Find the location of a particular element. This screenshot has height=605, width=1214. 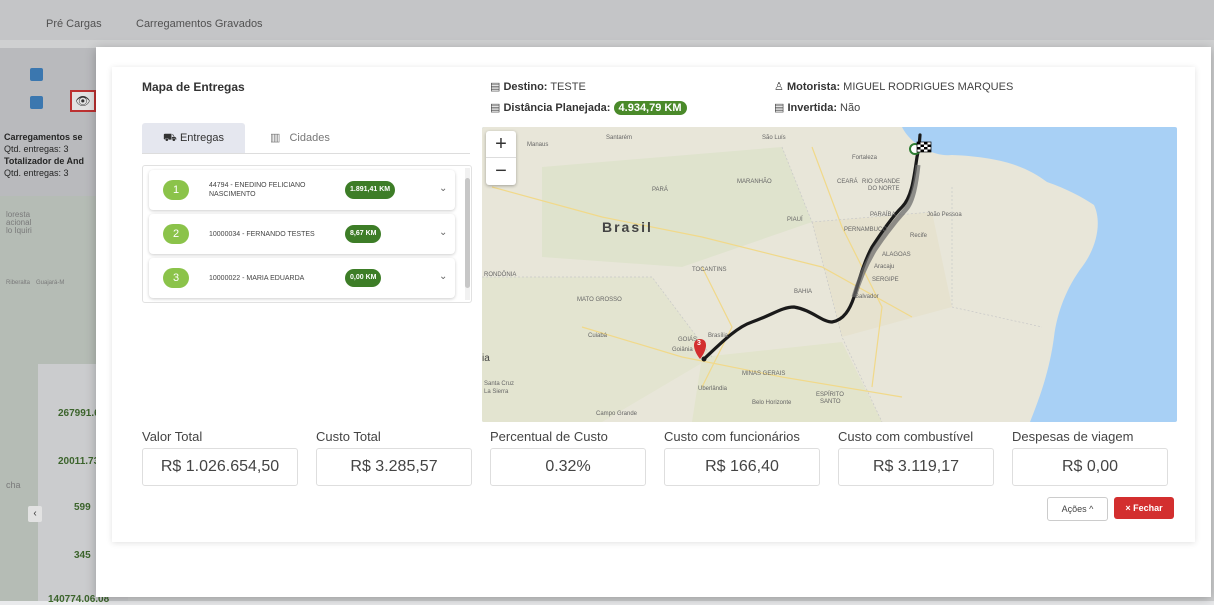

delivery-km-badge: 8,67 KM is located at coordinates (363, 234).